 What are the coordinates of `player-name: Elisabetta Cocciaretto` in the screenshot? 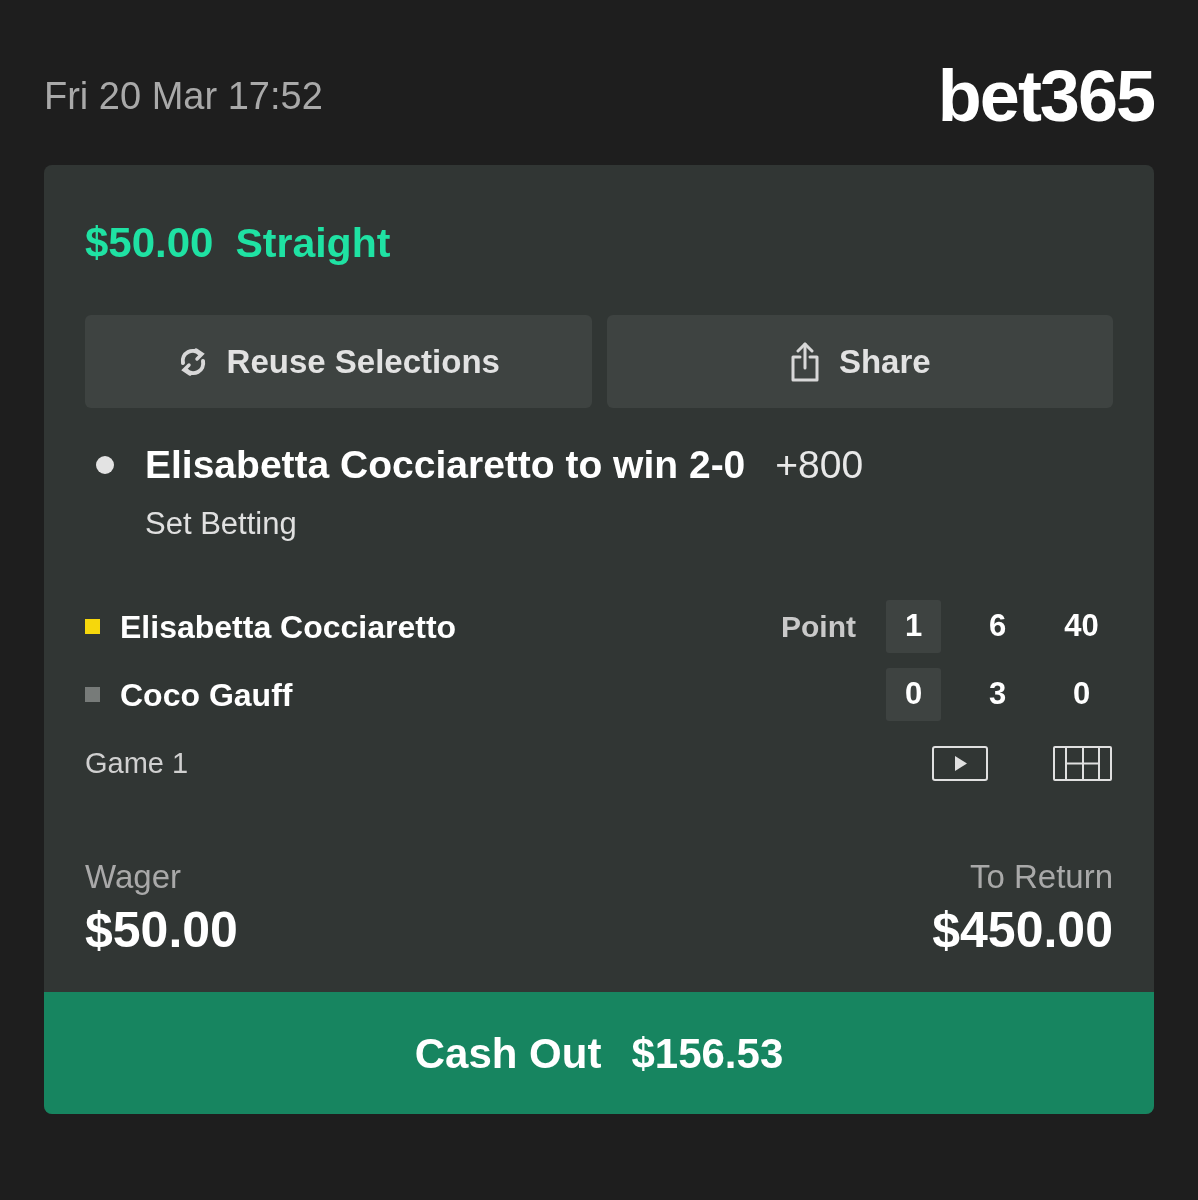 It's located at (288, 626).